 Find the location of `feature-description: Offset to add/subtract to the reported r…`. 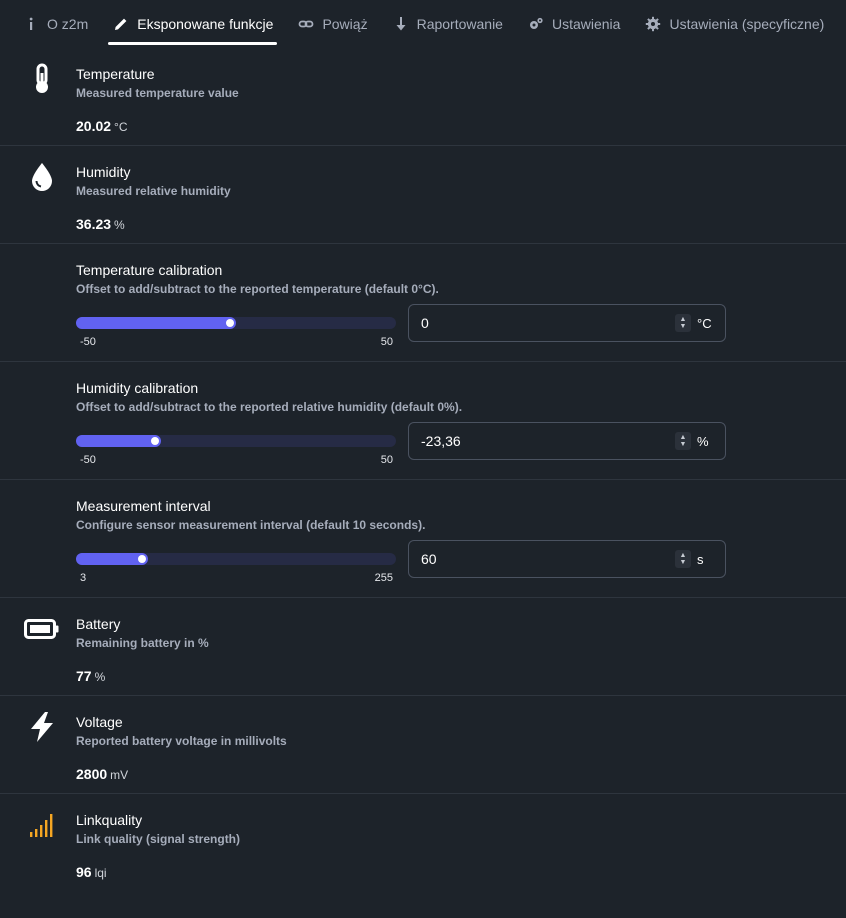

feature-description: Offset to add/subtract to the reported r… is located at coordinates (269, 407).